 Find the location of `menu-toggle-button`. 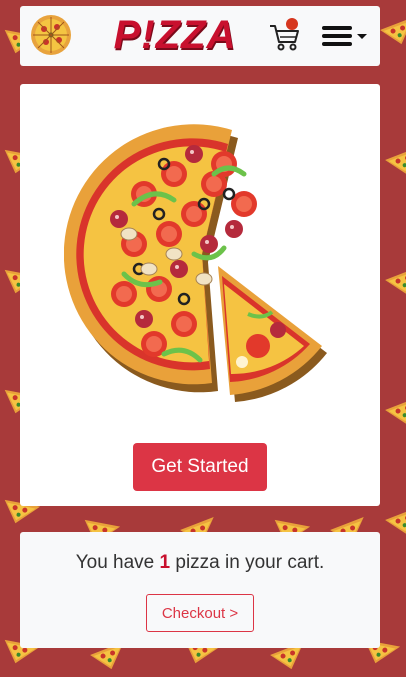

menu-toggle-button is located at coordinates (345, 38).